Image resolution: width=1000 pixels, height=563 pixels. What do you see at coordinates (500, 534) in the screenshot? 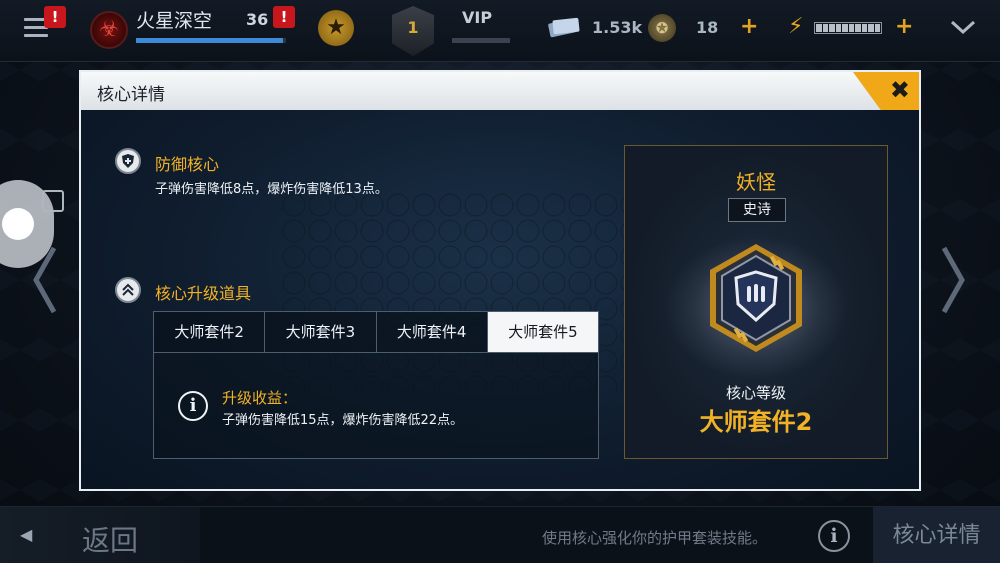
I see `bottom-bar: ◀ 返回 使用核心强化你的护甲套装技能。 i 核心详情` at bounding box center [500, 534].